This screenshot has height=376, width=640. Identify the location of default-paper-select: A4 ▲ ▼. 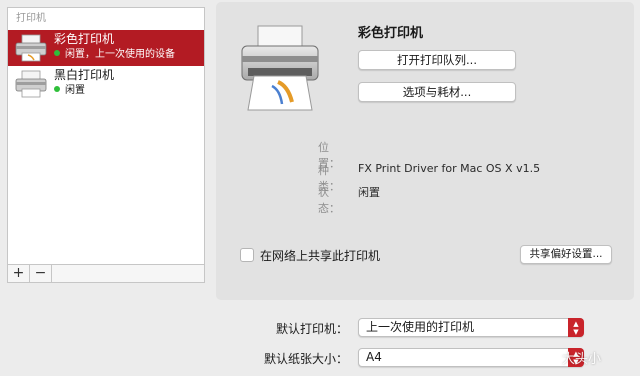
(471, 357).